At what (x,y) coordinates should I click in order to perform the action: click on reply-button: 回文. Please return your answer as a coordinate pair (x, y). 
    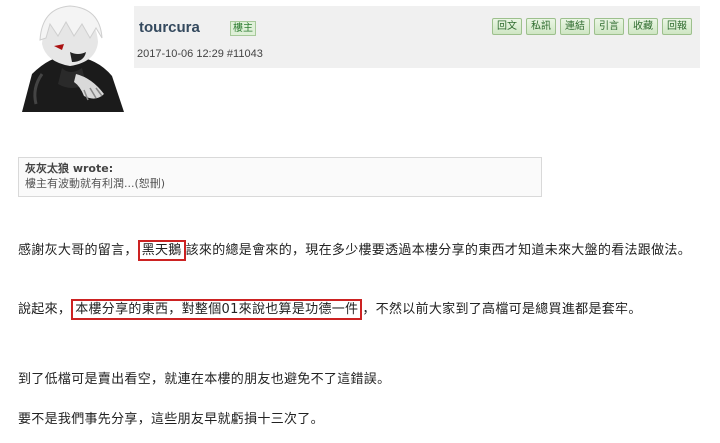
    Looking at the image, I should click on (507, 26).